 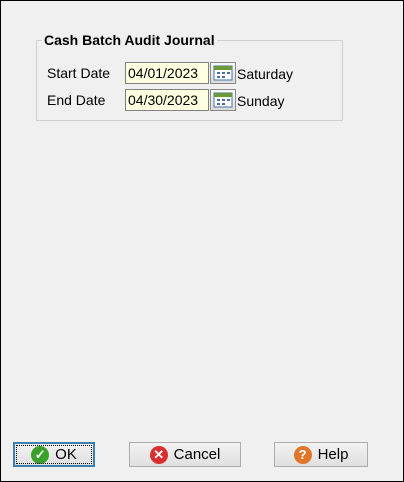 What do you see at coordinates (197, 454) in the screenshot?
I see `cancel-button-label: Cancel` at bounding box center [197, 454].